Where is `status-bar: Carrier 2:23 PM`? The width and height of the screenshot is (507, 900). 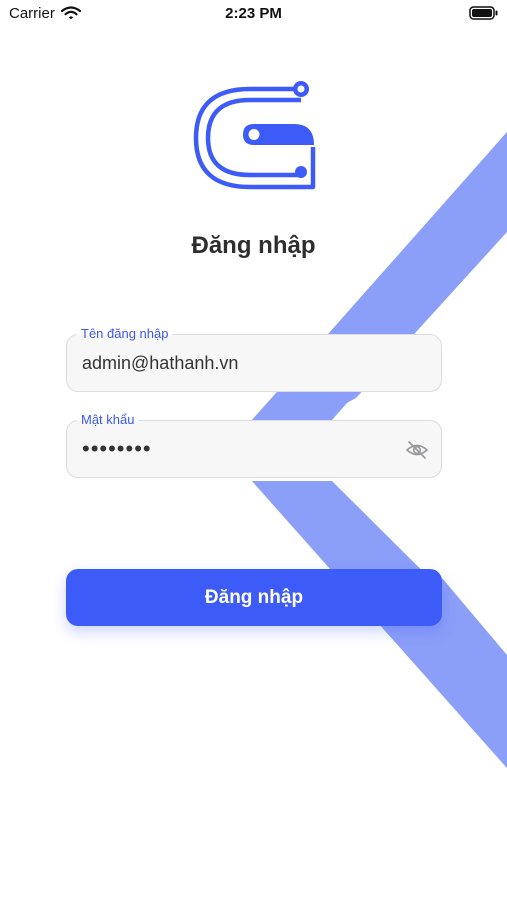 status-bar: Carrier 2:23 PM is located at coordinates (253, 14).